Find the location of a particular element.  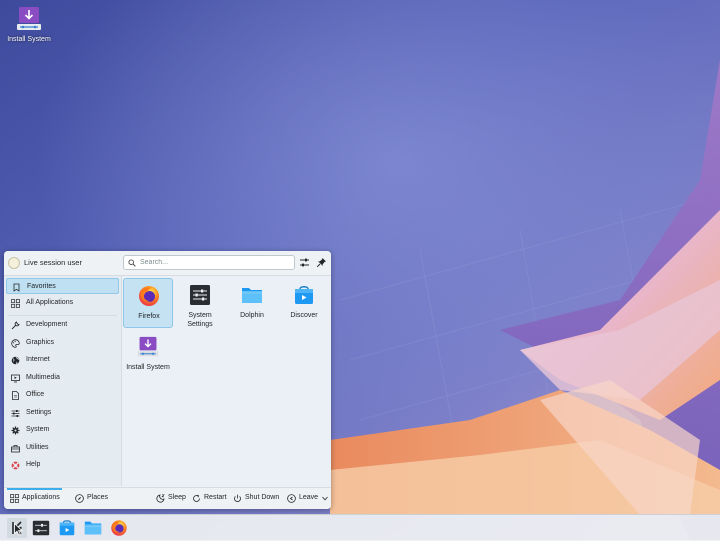

launcher-header: Live session user is located at coordinates (167, 263).